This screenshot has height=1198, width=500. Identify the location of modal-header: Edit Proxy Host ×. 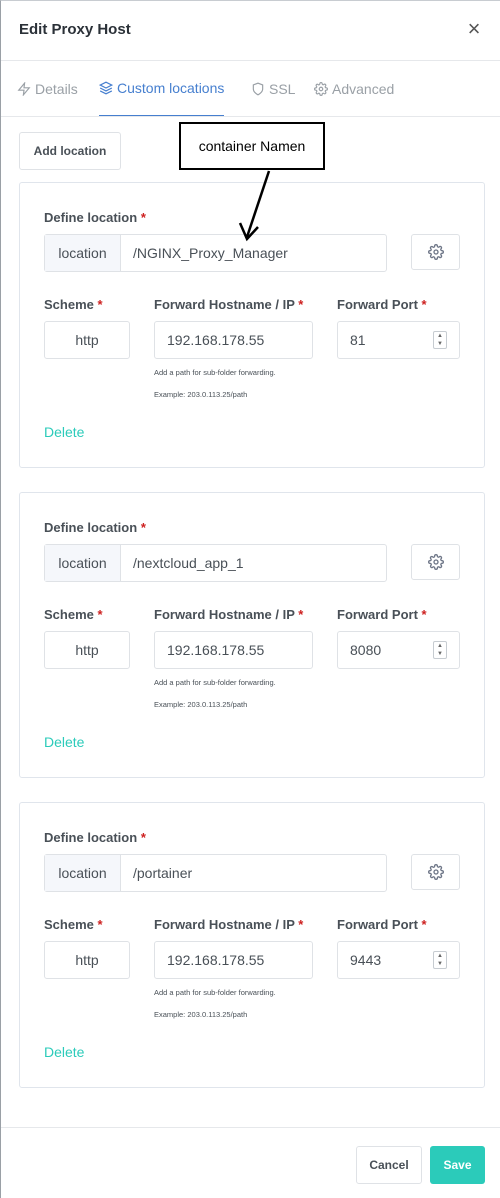
(250, 31).